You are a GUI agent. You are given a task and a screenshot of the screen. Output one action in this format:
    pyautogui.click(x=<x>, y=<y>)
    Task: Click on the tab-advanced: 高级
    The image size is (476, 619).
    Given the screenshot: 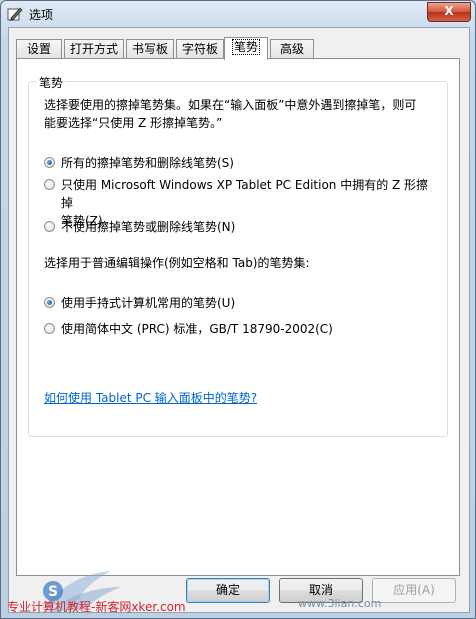 What is the action you would take?
    pyautogui.click(x=292, y=48)
    